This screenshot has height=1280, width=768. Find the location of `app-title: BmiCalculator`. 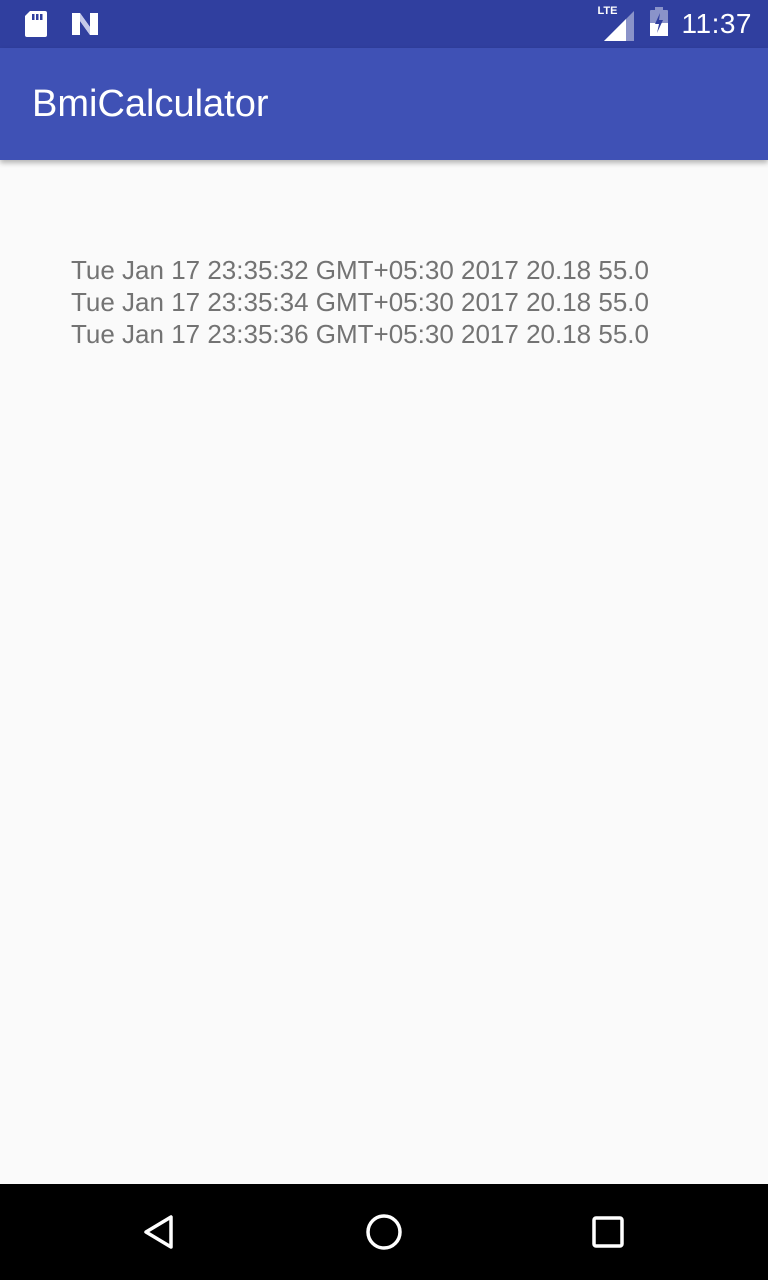

app-title: BmiCalculator is located at coordinates (150, 104).